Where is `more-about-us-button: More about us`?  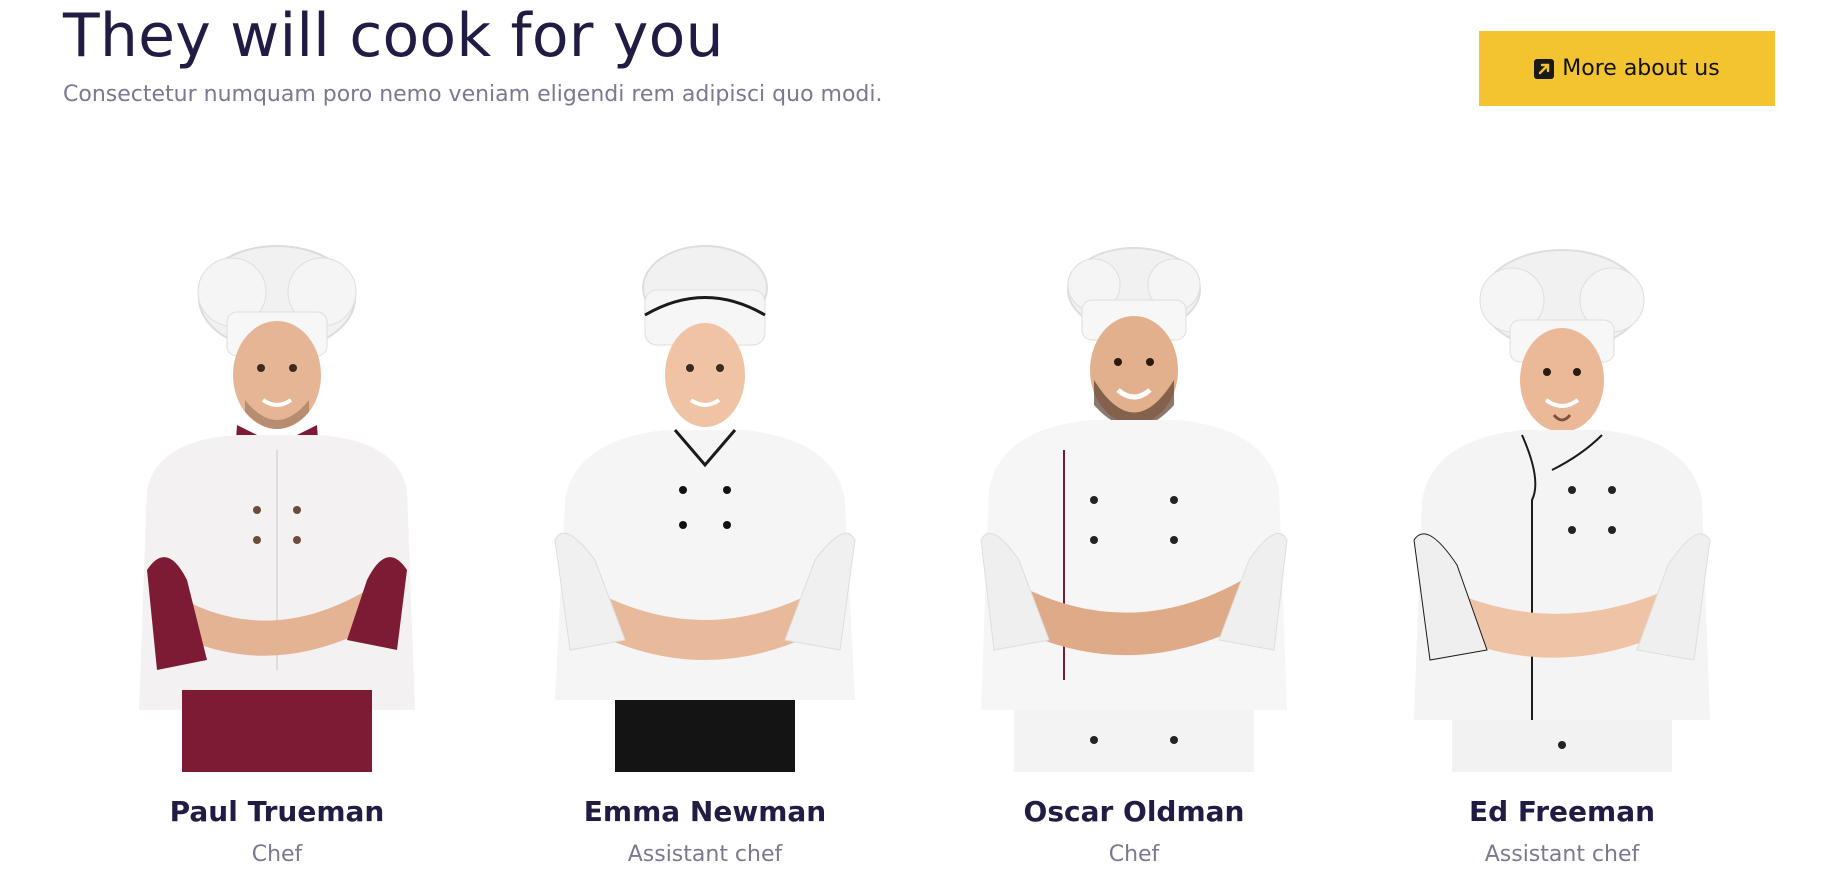
more-about-us-button: More about us is located at coordinates (1627, 68).